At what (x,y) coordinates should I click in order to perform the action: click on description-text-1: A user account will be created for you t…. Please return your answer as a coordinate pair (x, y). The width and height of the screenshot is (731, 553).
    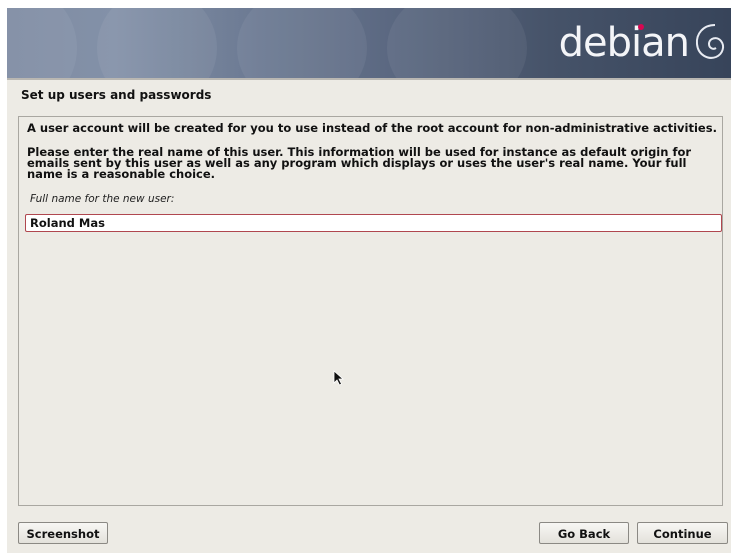
    Looking at the image, I should click on (372, 128).